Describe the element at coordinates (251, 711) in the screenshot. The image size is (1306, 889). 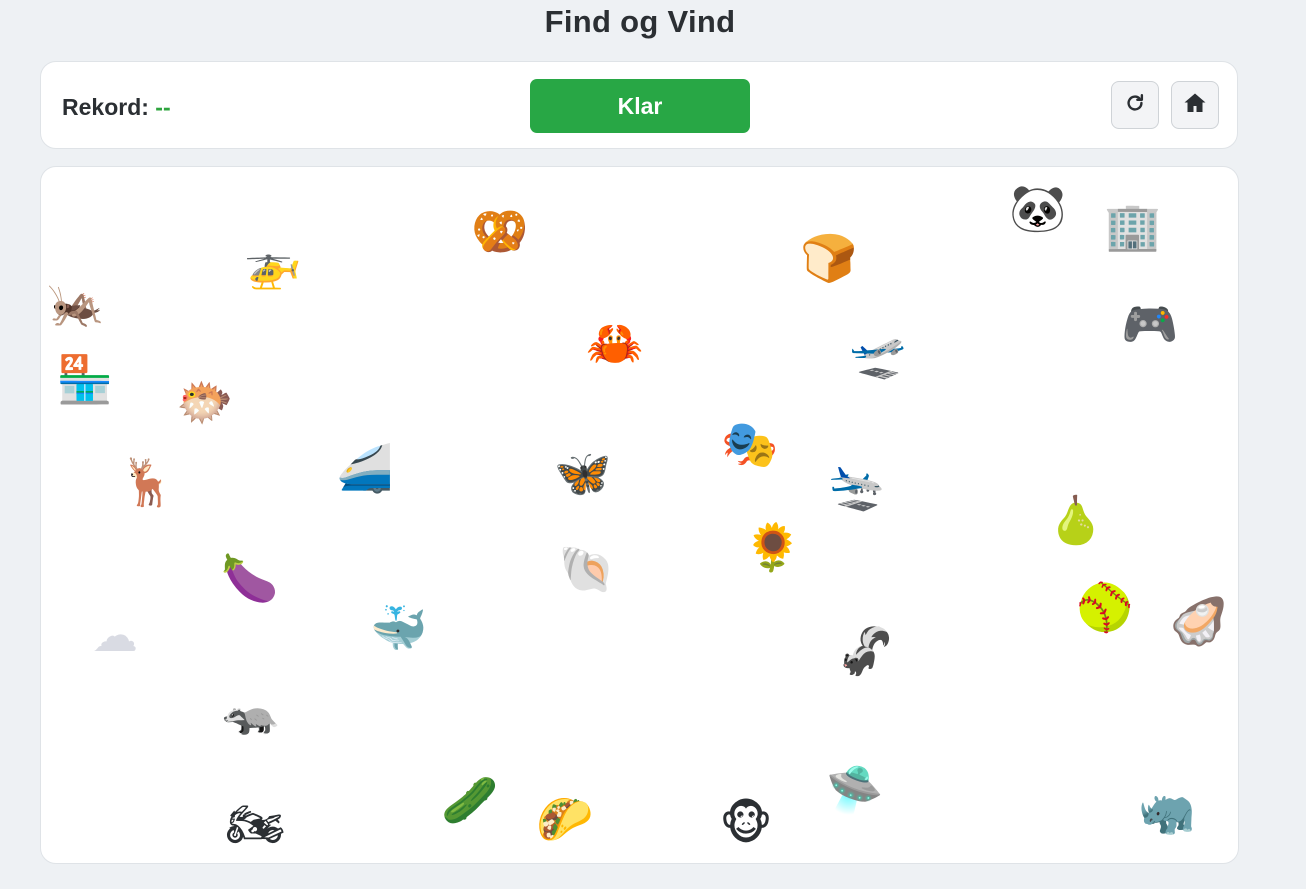
I see `badger-icon: 🦡` at that location.